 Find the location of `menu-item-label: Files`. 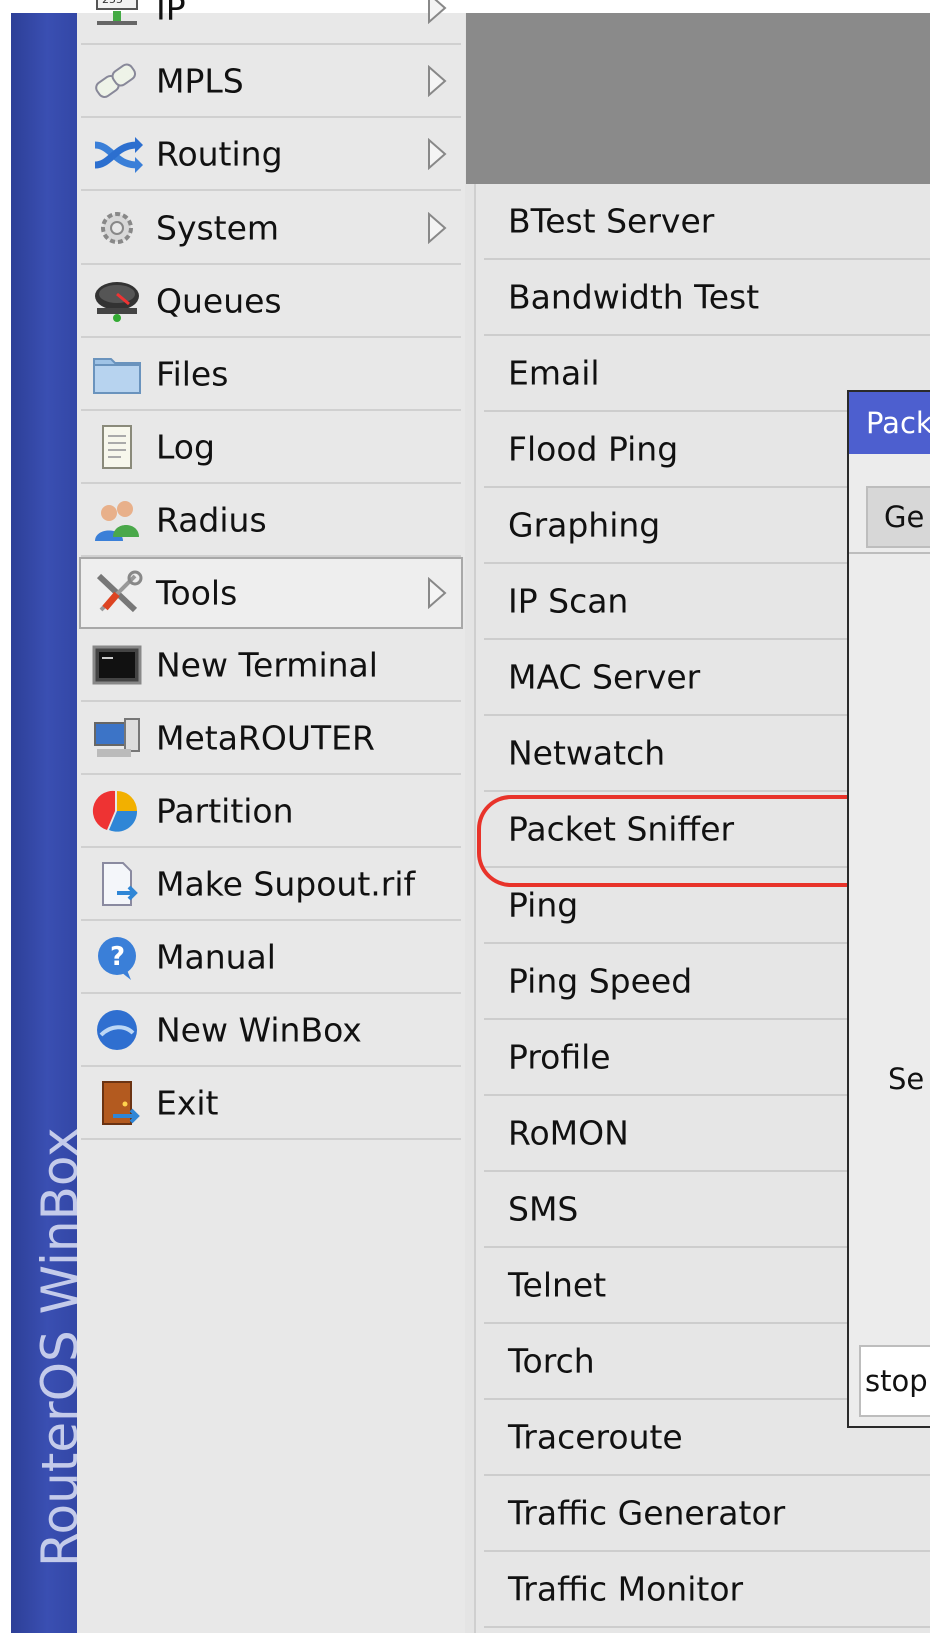

menu-item-label: Files is located at coordinates (192, 374).